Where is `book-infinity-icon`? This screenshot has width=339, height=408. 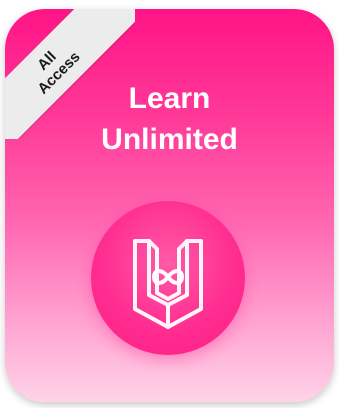 book-infinity-icon is located at coordinates (168, 284).